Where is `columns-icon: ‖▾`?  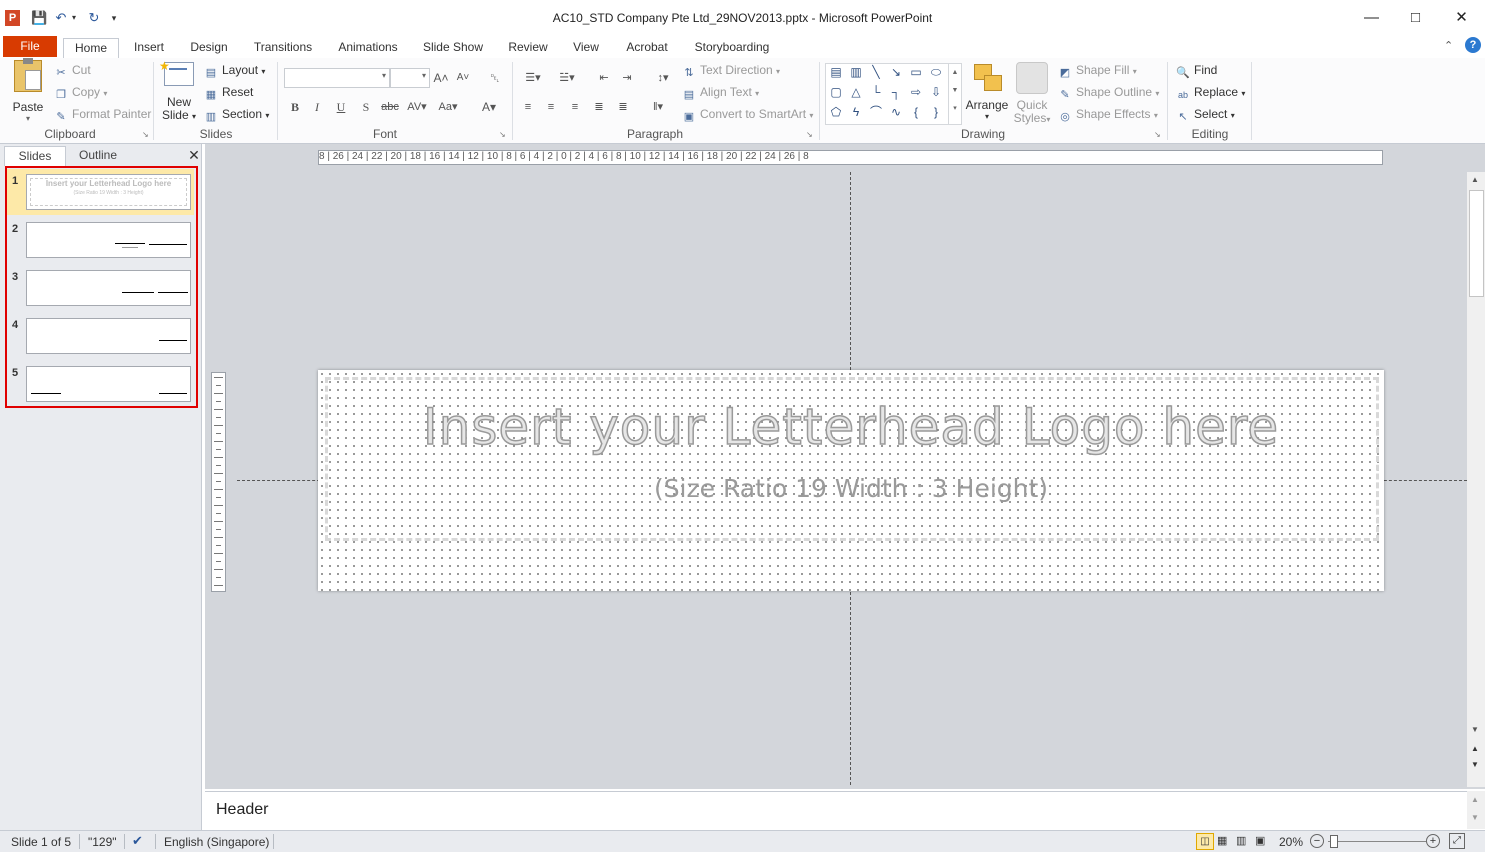 columns-icon: ‖▾ is located at coordinates (658, 107).